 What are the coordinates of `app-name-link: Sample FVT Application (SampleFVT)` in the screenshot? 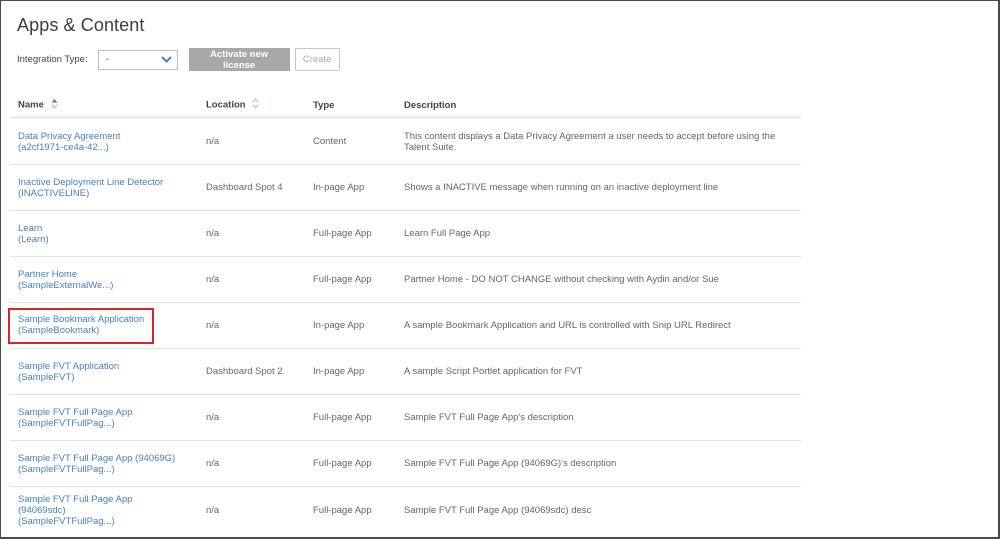 It's located at (68, 372).